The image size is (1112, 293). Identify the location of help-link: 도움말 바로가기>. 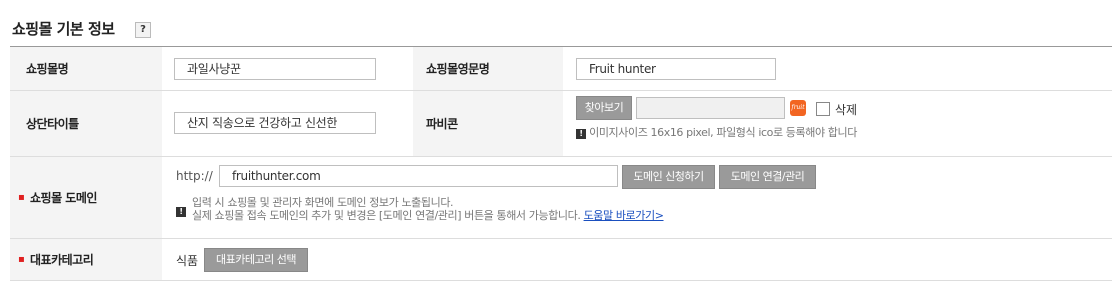
(624, 215).